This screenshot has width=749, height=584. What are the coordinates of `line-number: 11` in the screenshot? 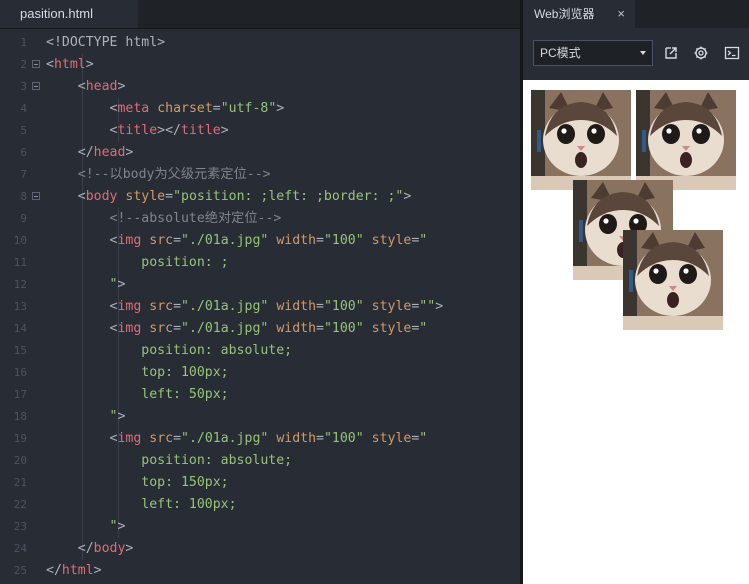 It's located at (20, 262).